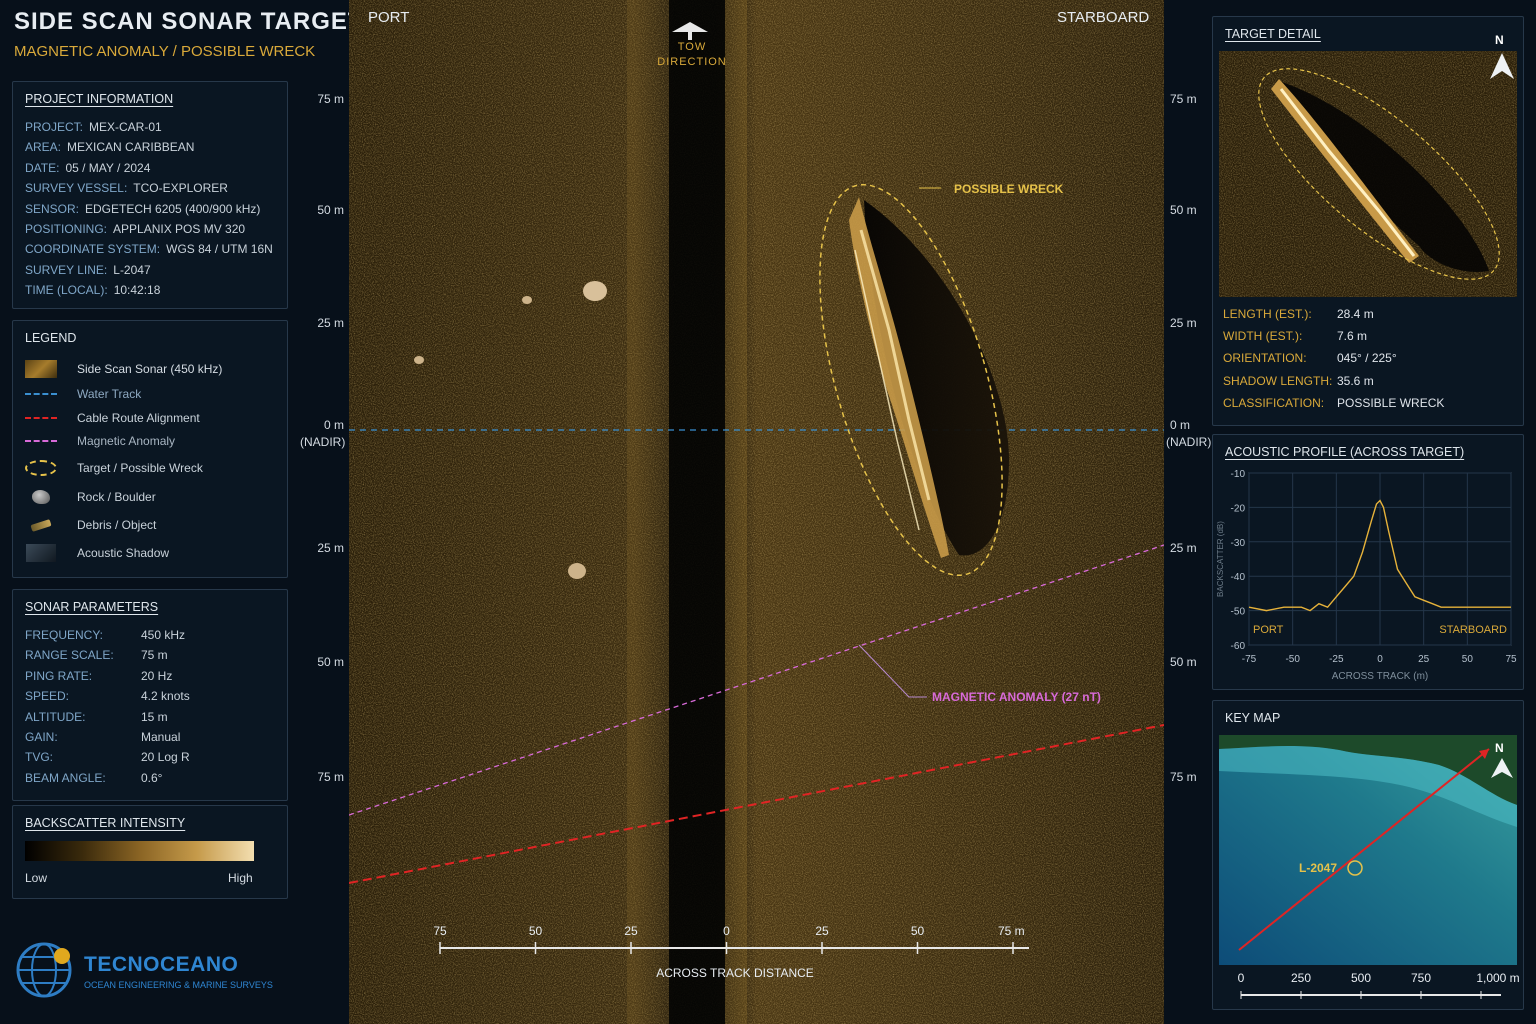 The height and width of the screenshot is (1024, 1536). Describe the element at coordinates (41, 553) in the screenshot. I see `shadow-swatch-icon` at that location.